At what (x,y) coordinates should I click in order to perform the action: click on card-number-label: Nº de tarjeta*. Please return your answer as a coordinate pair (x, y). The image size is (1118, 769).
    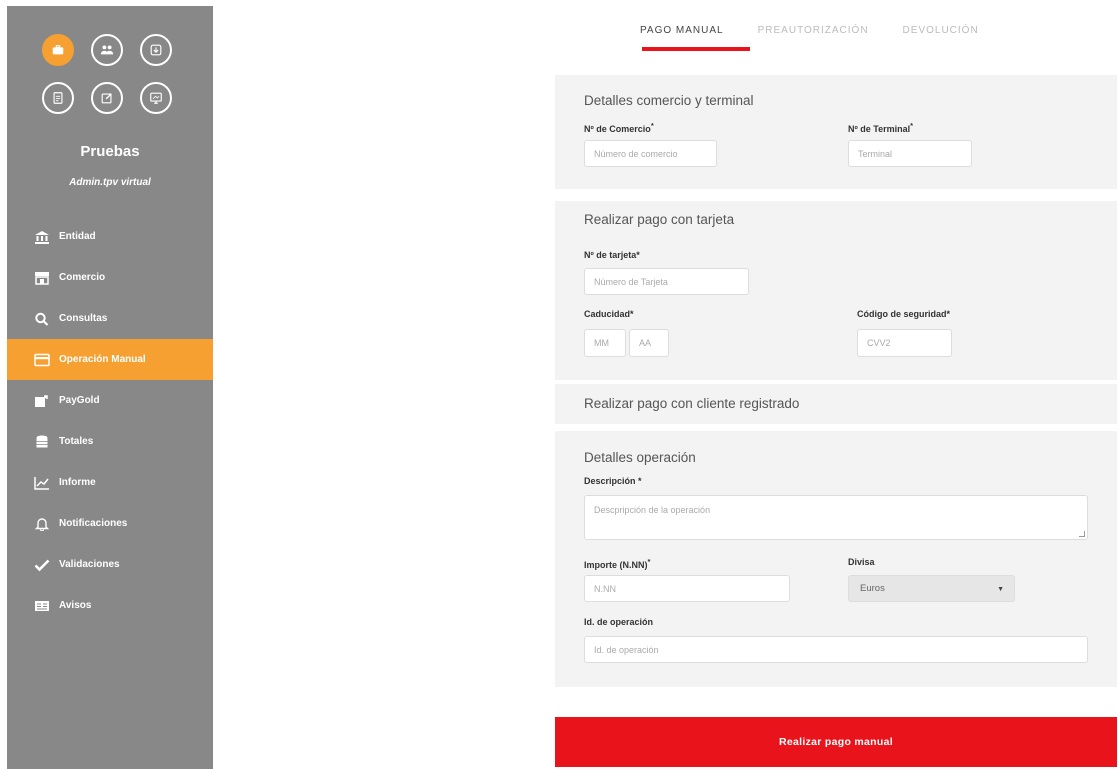
    Looking at the image, I should click on (612, 255).